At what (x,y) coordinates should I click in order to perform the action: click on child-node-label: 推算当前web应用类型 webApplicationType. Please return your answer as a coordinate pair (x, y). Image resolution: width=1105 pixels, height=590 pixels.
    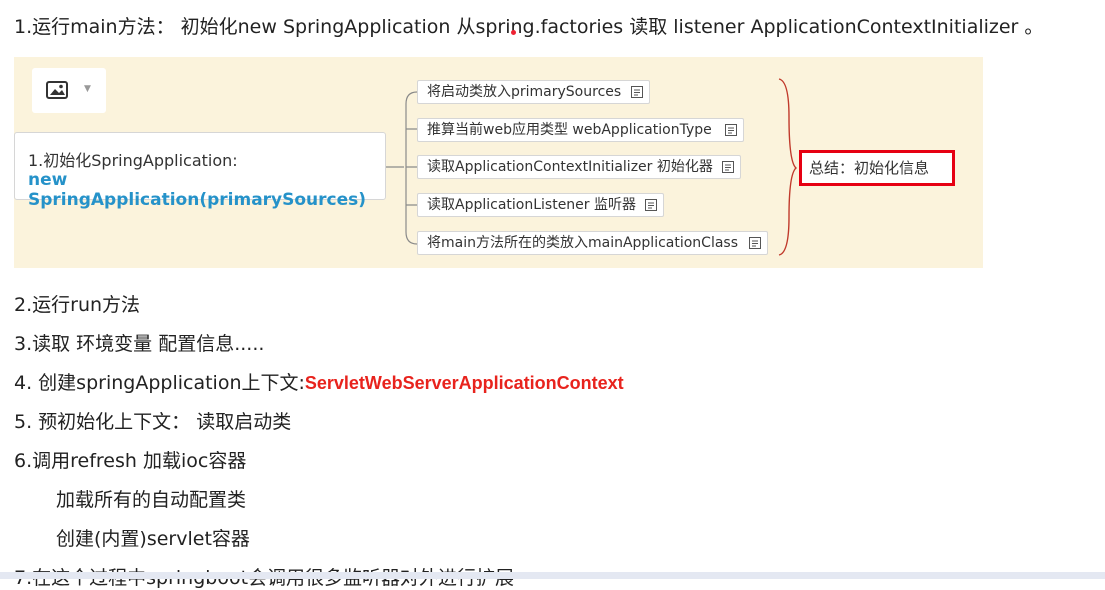
    Looking at the image, I should click on (569, 130).